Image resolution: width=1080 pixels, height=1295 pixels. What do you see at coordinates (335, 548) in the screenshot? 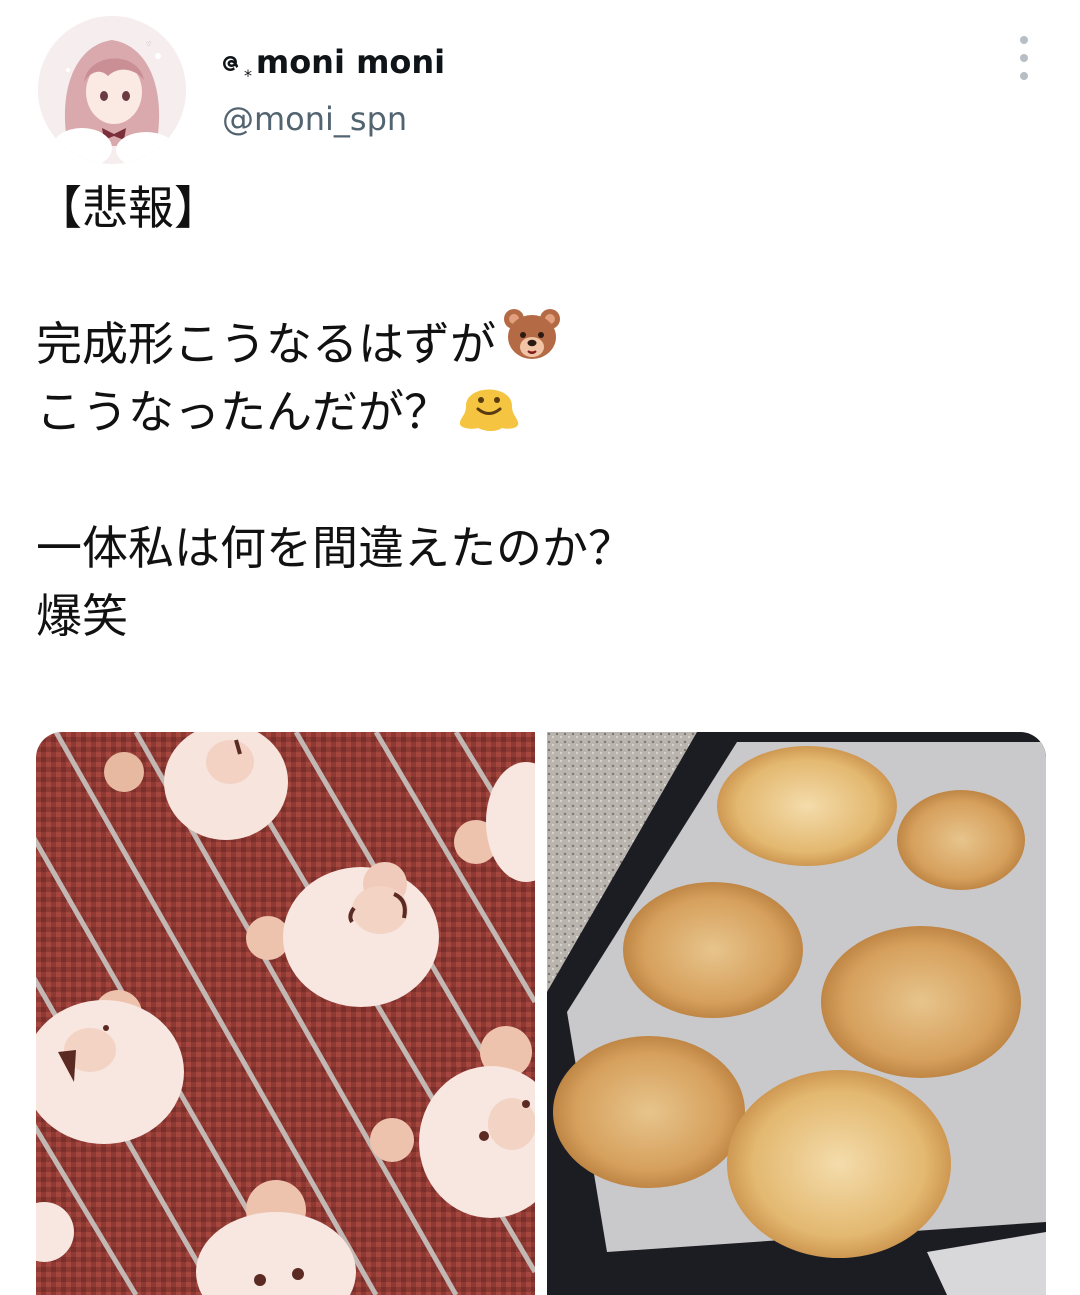
I see `tweet-text-line-6: 一体私は何を間違えたのか？` at bounding box center [335, 548].